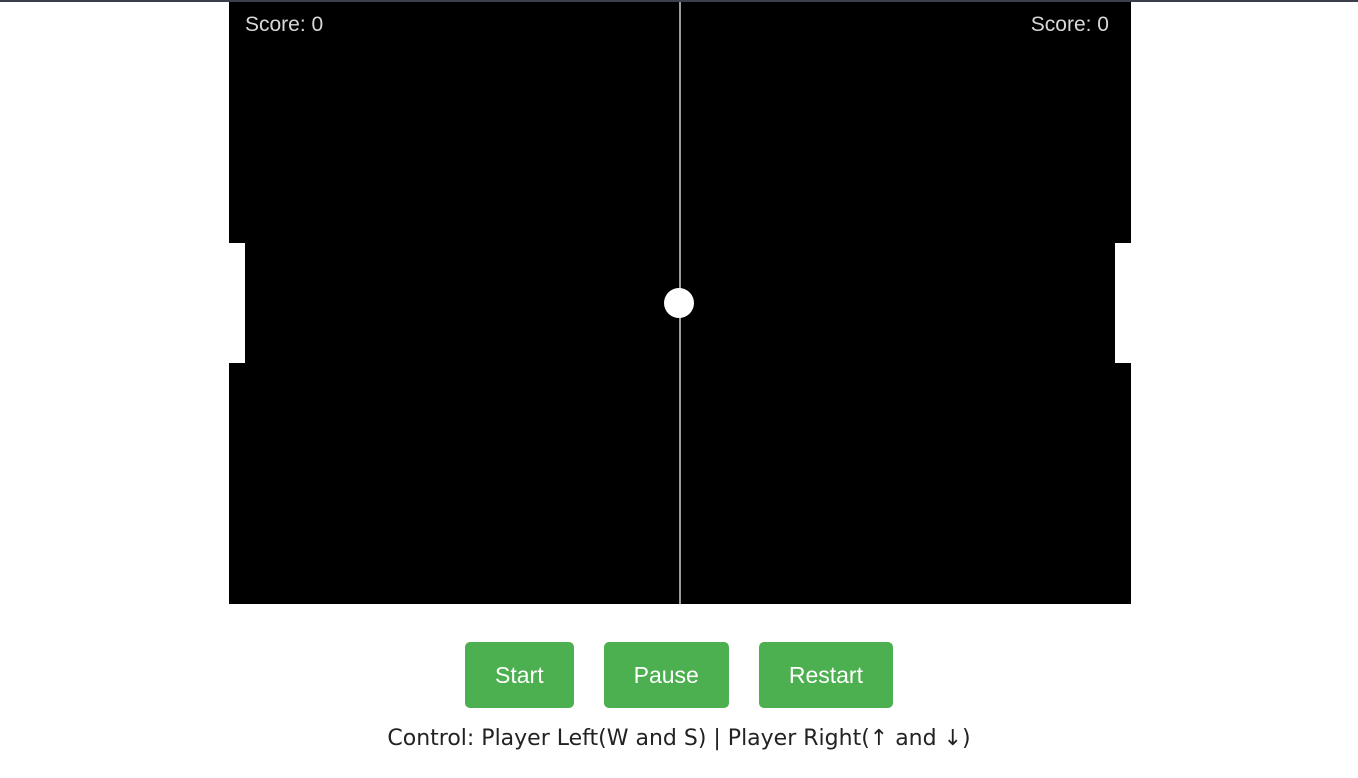 The image size is (1358, 778). What do you see at coordinates (1069, 24) in the screenshot?
I see `right-player-score: Score: 0` at bounding box center [1069, 24].